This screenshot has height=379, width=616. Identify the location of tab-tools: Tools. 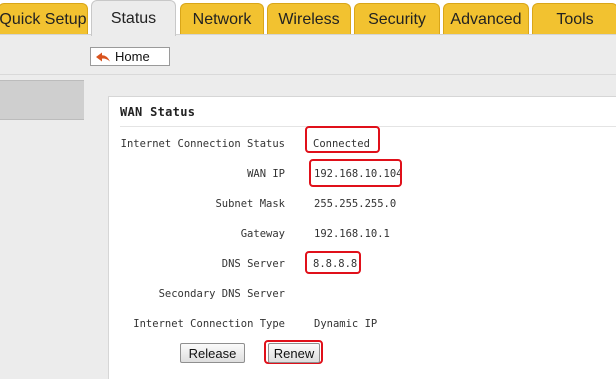
(574, 19).